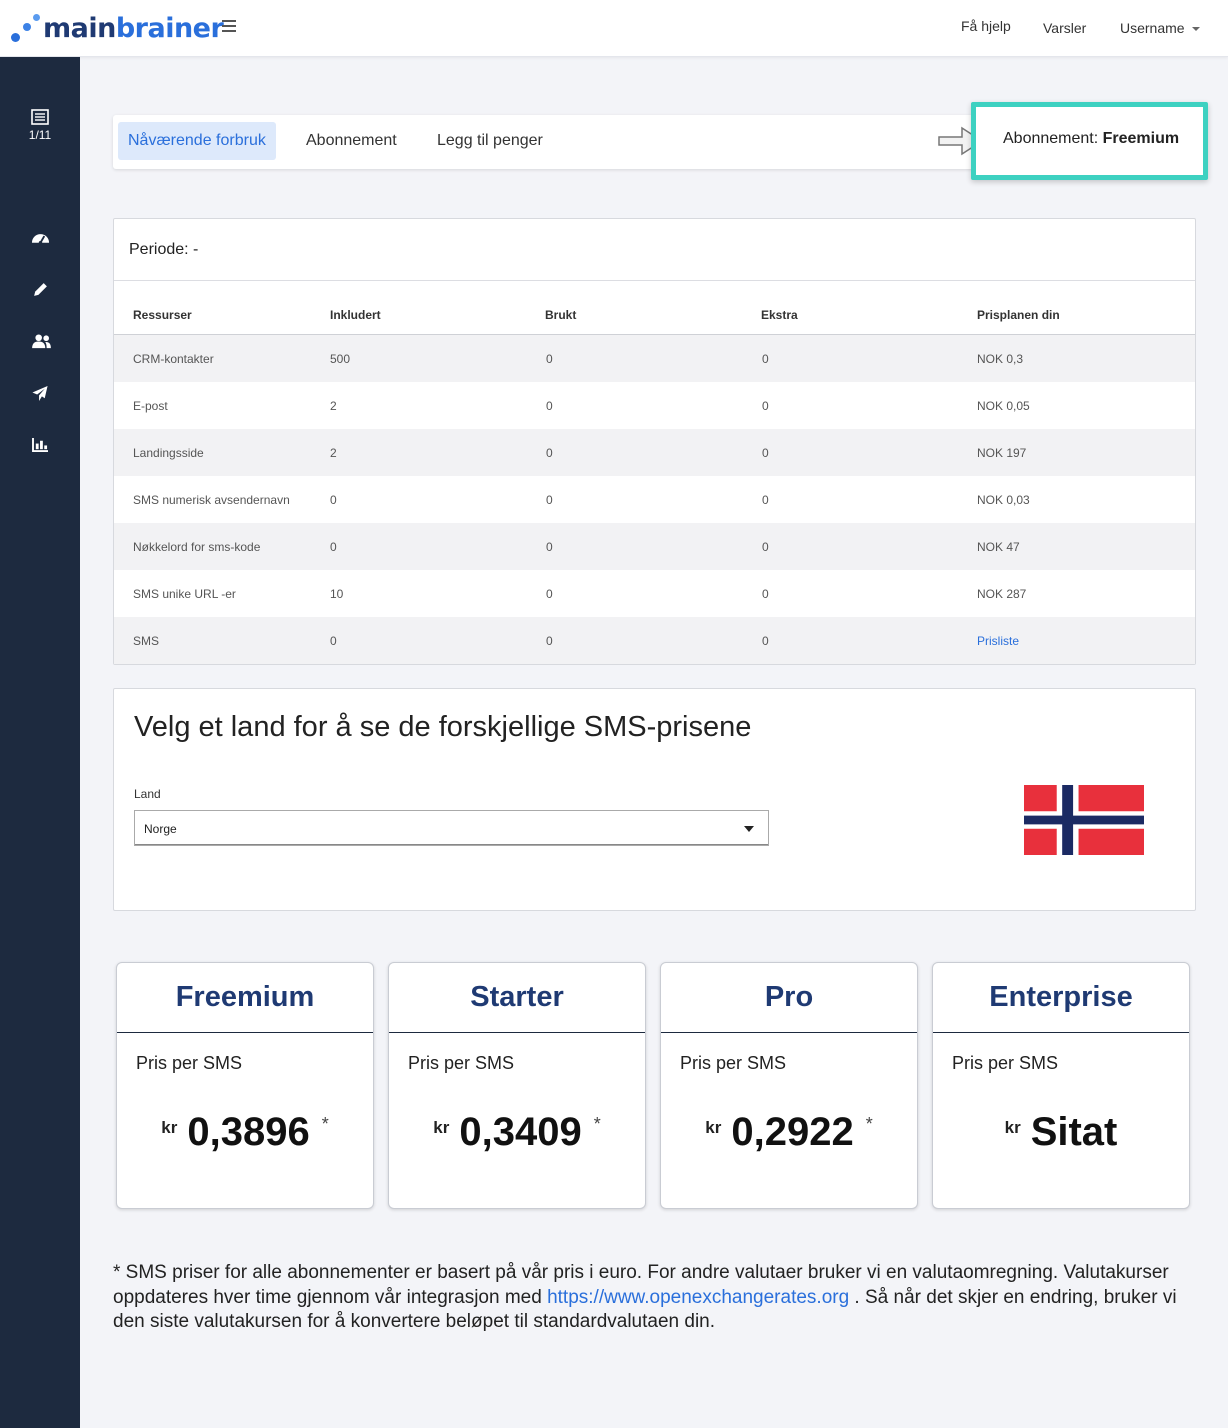 The width and height of the screenshot is (1228, 1428). Describe the element at coordinates (27, 29) in the screenshot. I see `logo-dots-icon` at that location.